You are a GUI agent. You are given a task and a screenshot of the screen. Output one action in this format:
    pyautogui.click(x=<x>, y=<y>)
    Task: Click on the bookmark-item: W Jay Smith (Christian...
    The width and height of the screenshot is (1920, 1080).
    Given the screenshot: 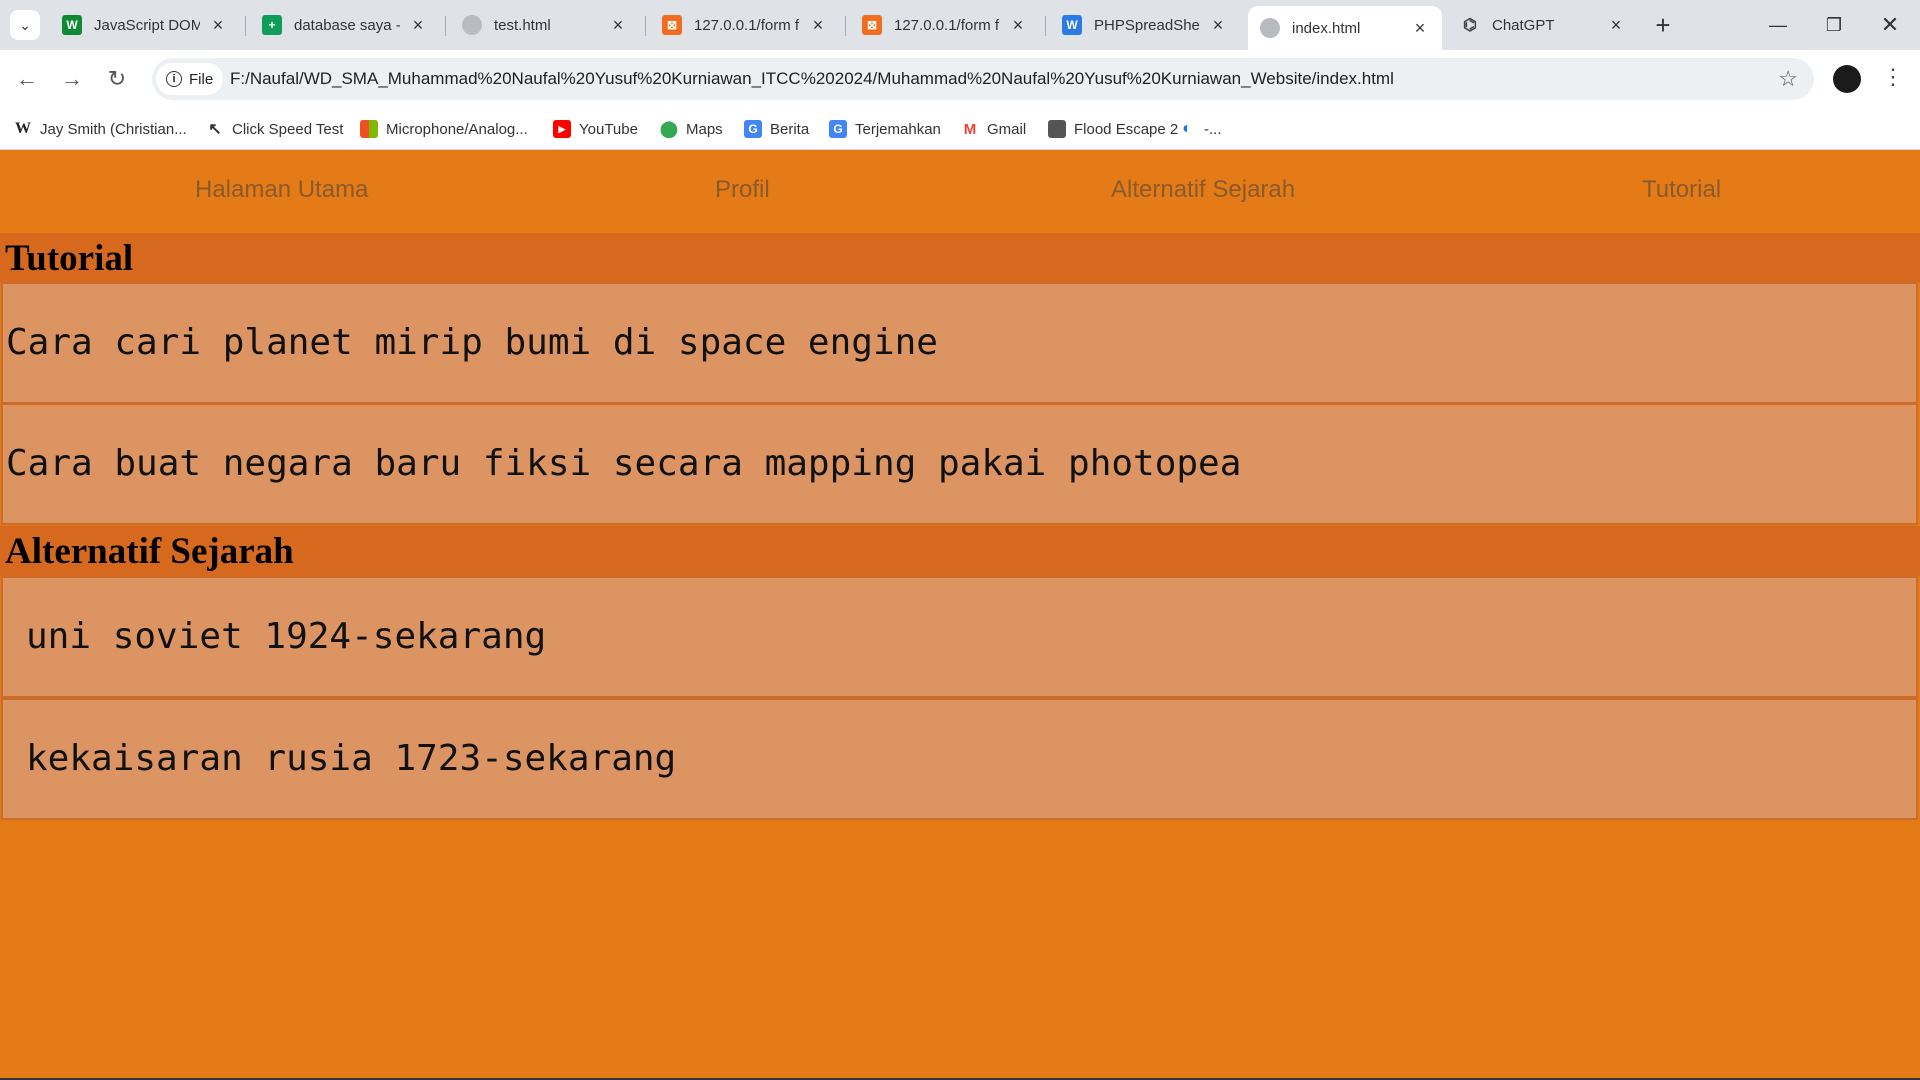 What is the action you would take?
    pyautogui.click(x=100, y=129)
    